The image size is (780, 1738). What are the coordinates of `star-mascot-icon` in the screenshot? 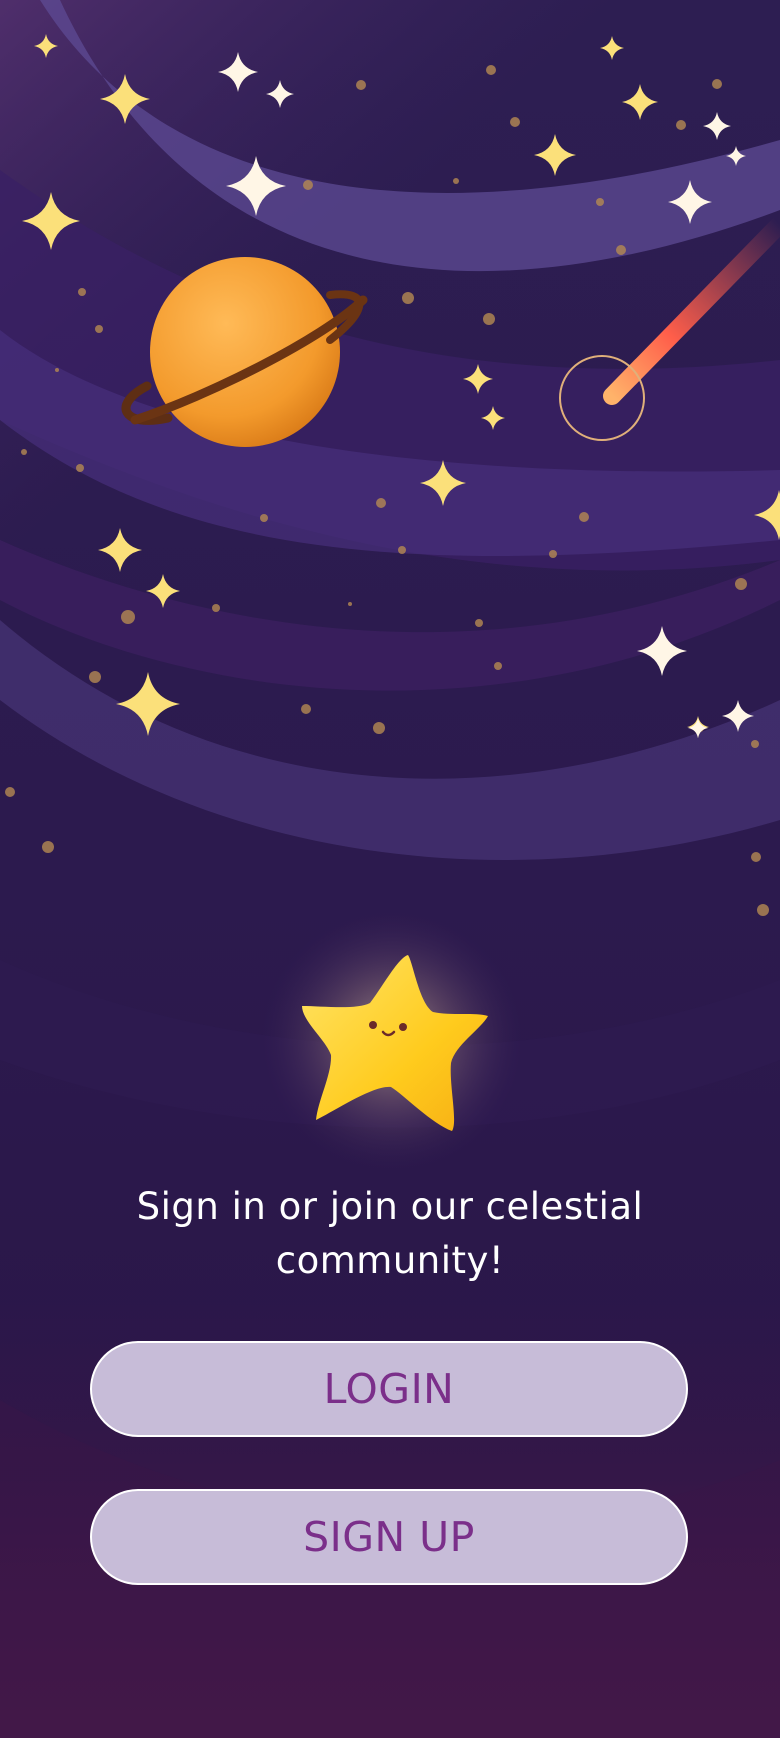 It's located at (392, 1040).